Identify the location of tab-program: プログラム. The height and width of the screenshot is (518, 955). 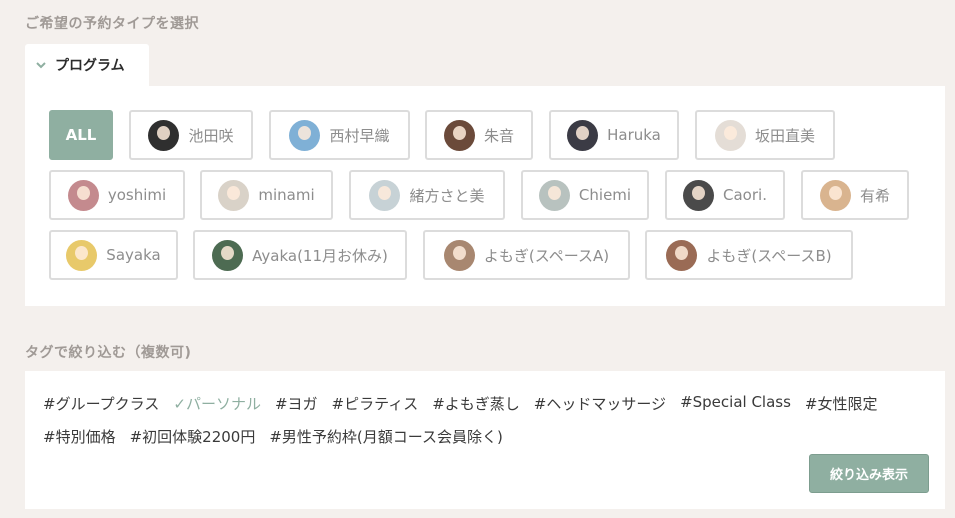
(87, 65).